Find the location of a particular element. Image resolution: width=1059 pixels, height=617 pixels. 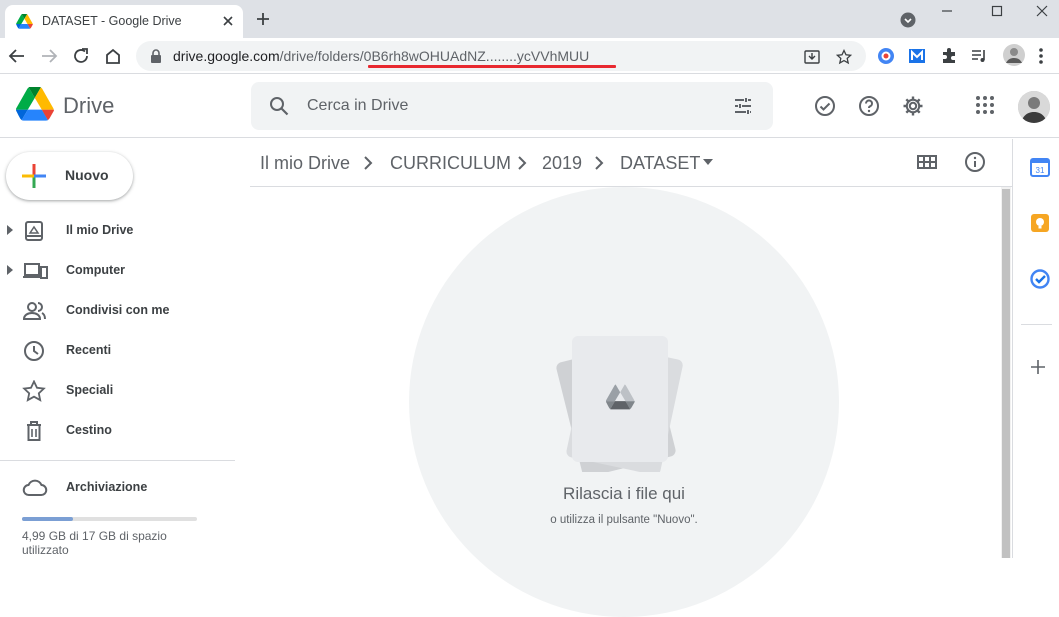

calendar-icon: 31 is located at coordinates (1040, 167).